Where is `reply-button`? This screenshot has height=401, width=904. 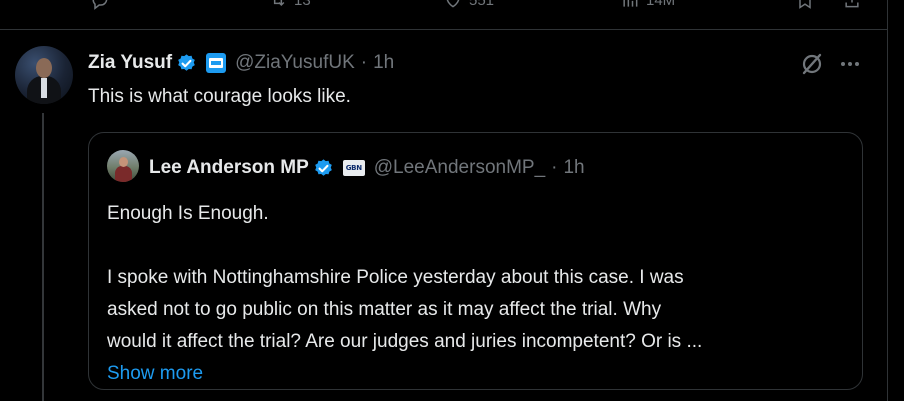 reply-button is located at coordinates (100, 5).